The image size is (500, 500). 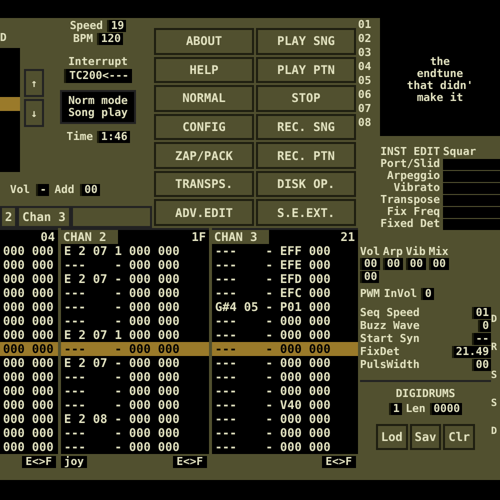 What do you see at coordinates (306, 212) in the screenshot?
I see `menu-button: S.E.EXT.` at bounding box center [306, 212].